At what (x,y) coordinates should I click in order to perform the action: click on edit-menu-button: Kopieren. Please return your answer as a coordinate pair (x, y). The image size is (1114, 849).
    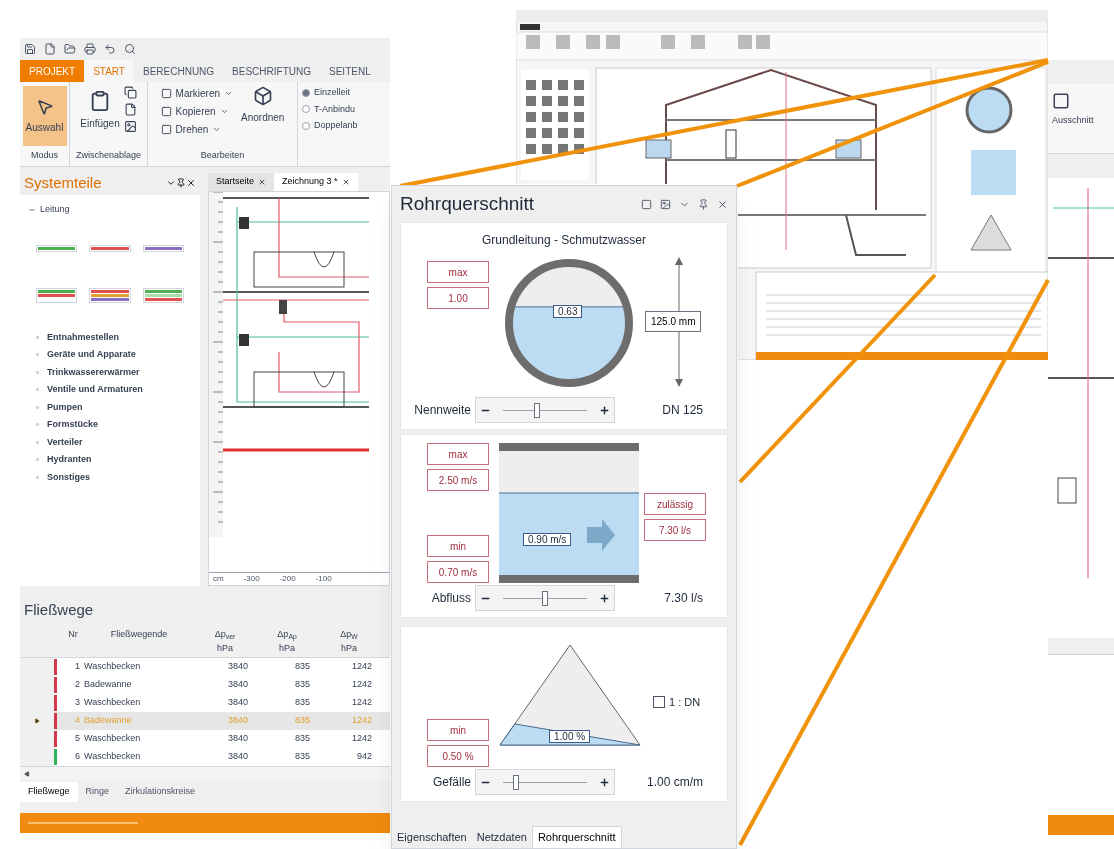
    Looking at the image, I should click on (197, 111).